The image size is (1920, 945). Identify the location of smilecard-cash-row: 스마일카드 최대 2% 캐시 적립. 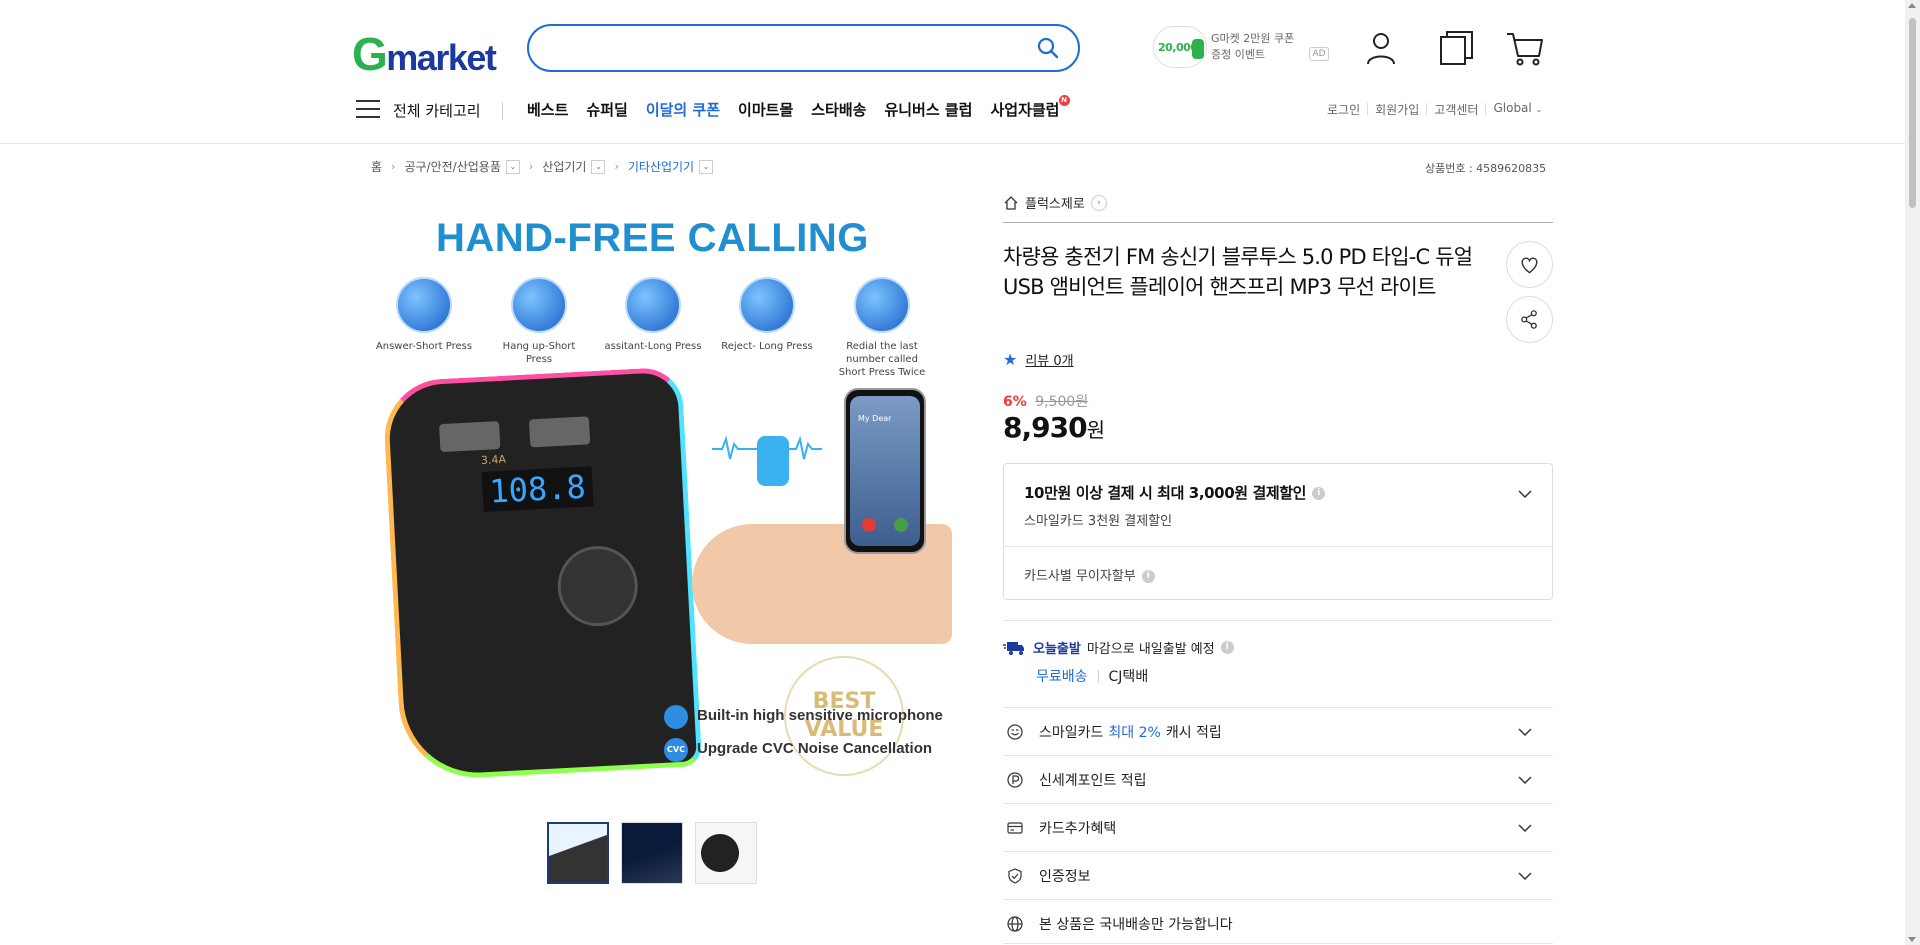
(1278, 731).